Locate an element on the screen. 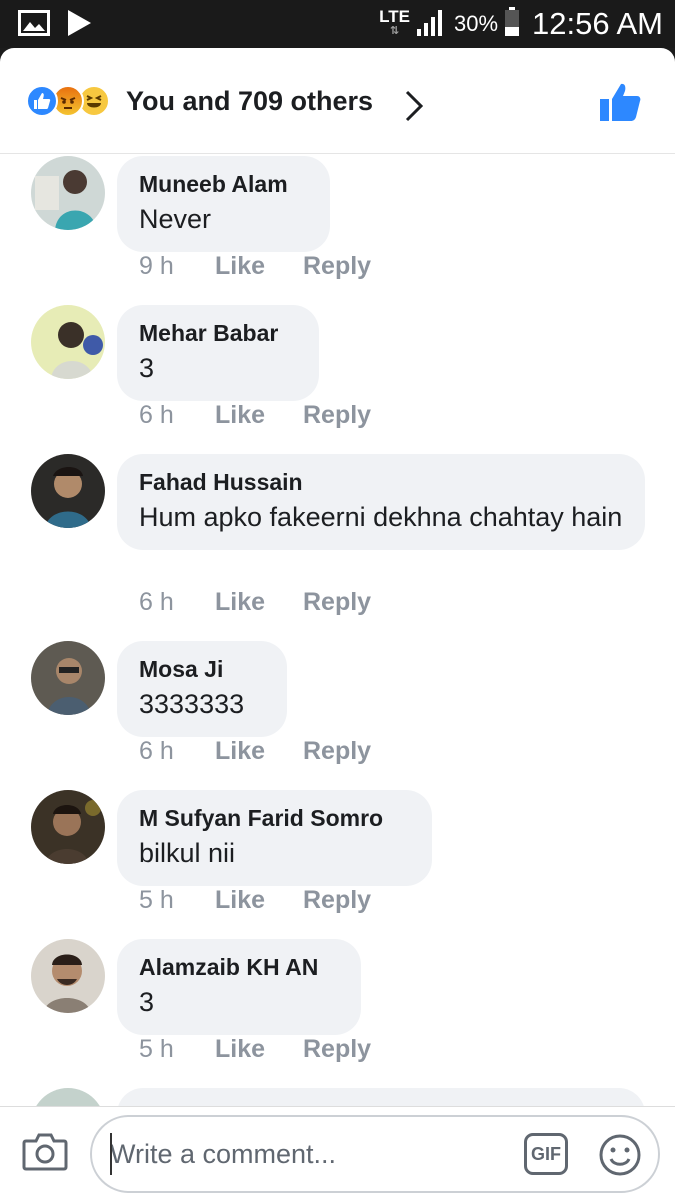 Image resolution: width=675 pixels, height=1200 pixels. comment-actions: 9 h Like Reply is located at coordinates (255, 266).